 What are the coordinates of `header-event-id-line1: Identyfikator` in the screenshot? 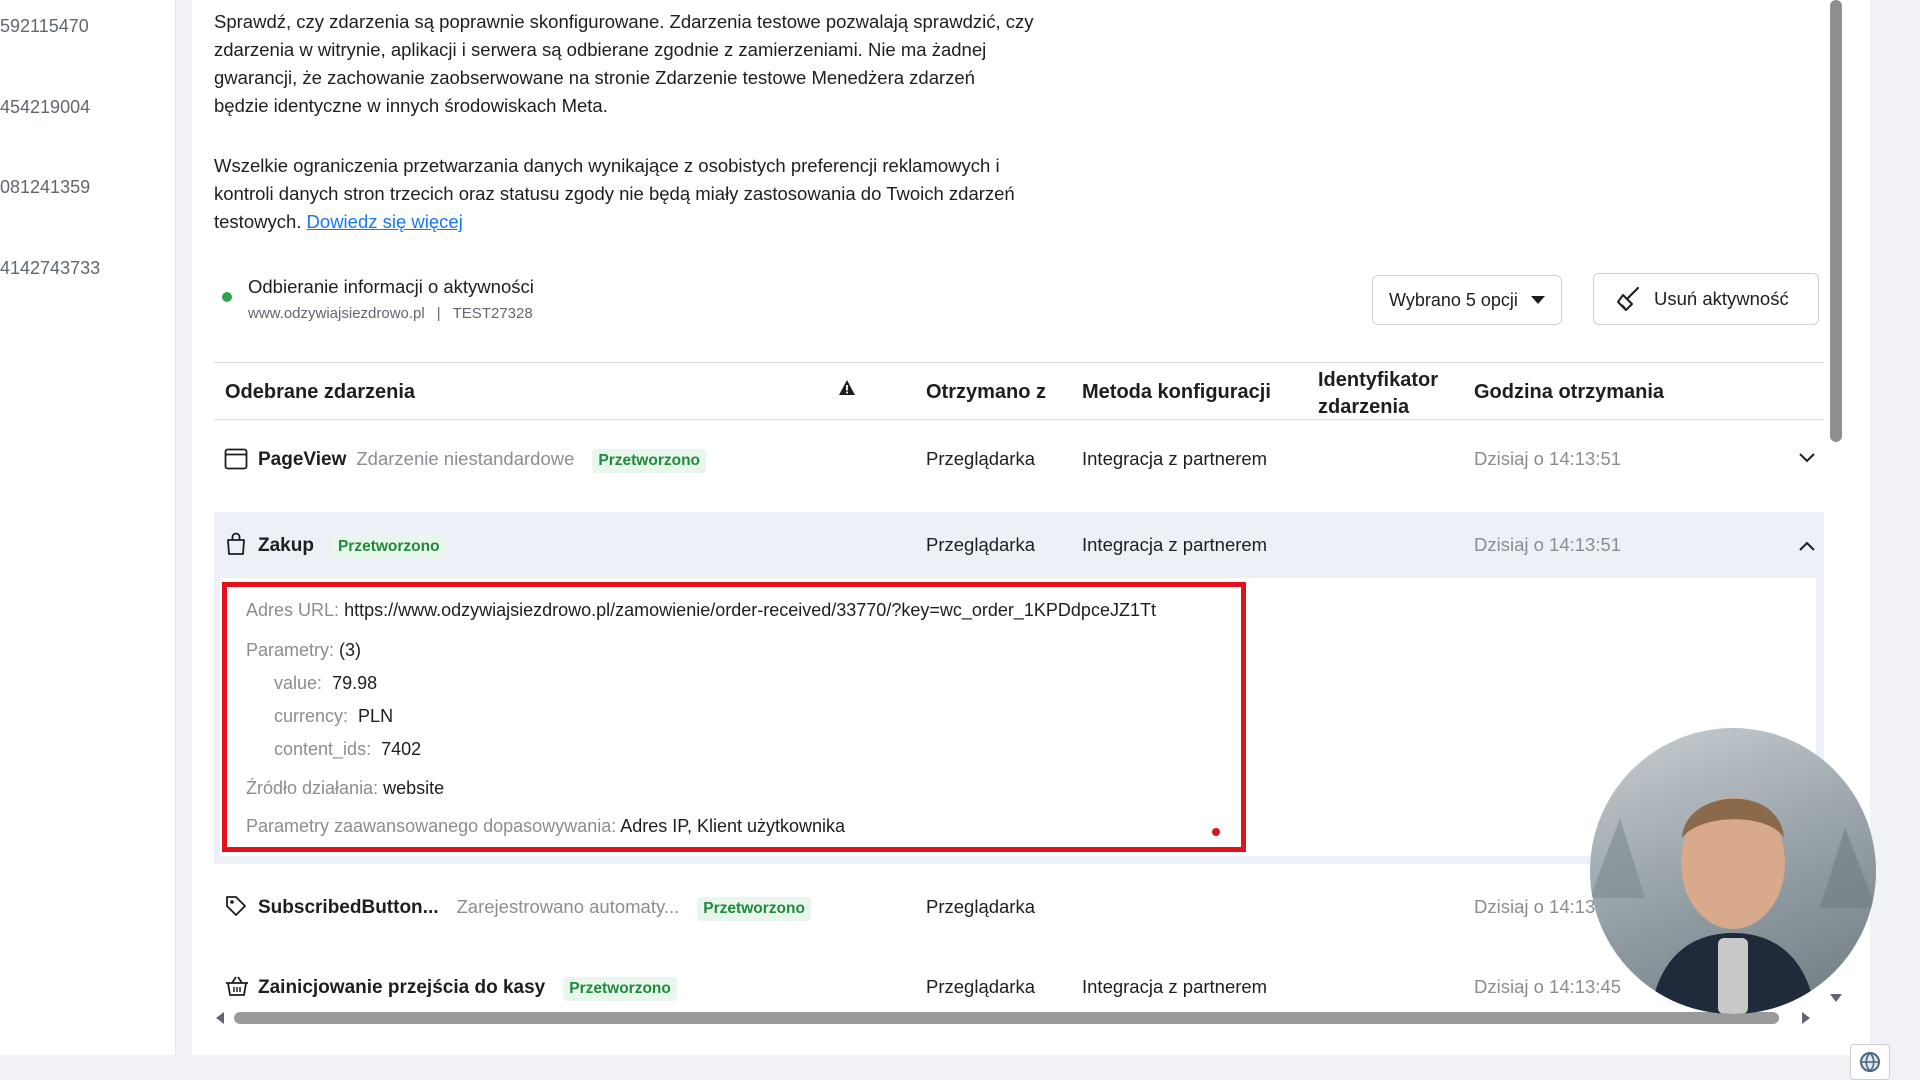 It's located at (1378, 380).